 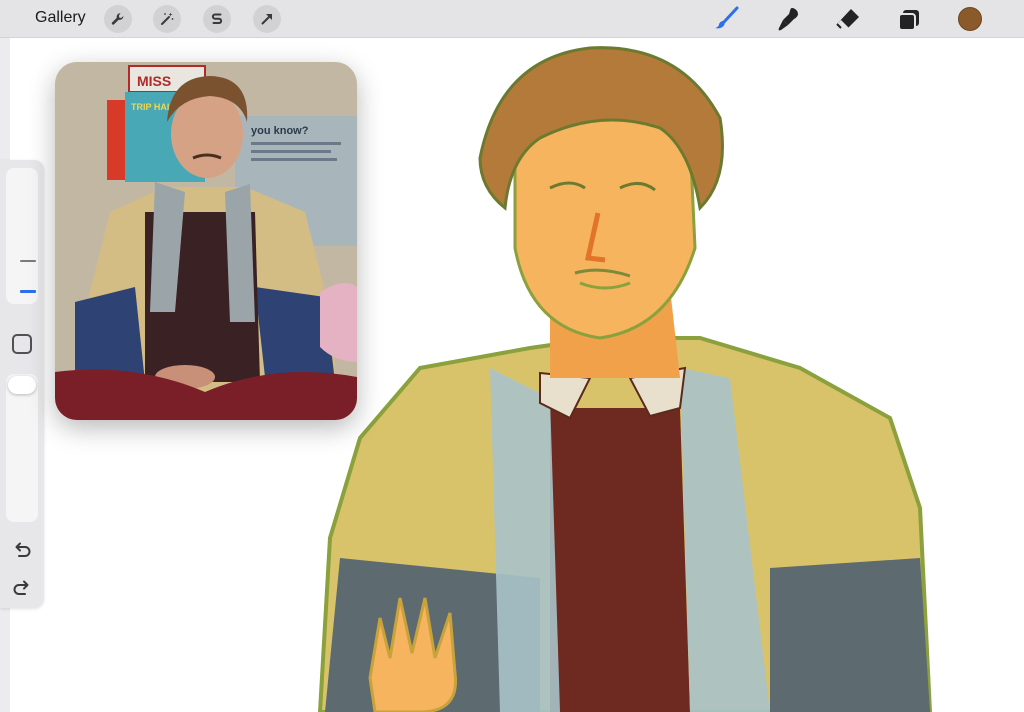 What do you see at coordinates (788, 19) in the screenshot?
I see `smudge-icon` at bounding box center [788, 19].